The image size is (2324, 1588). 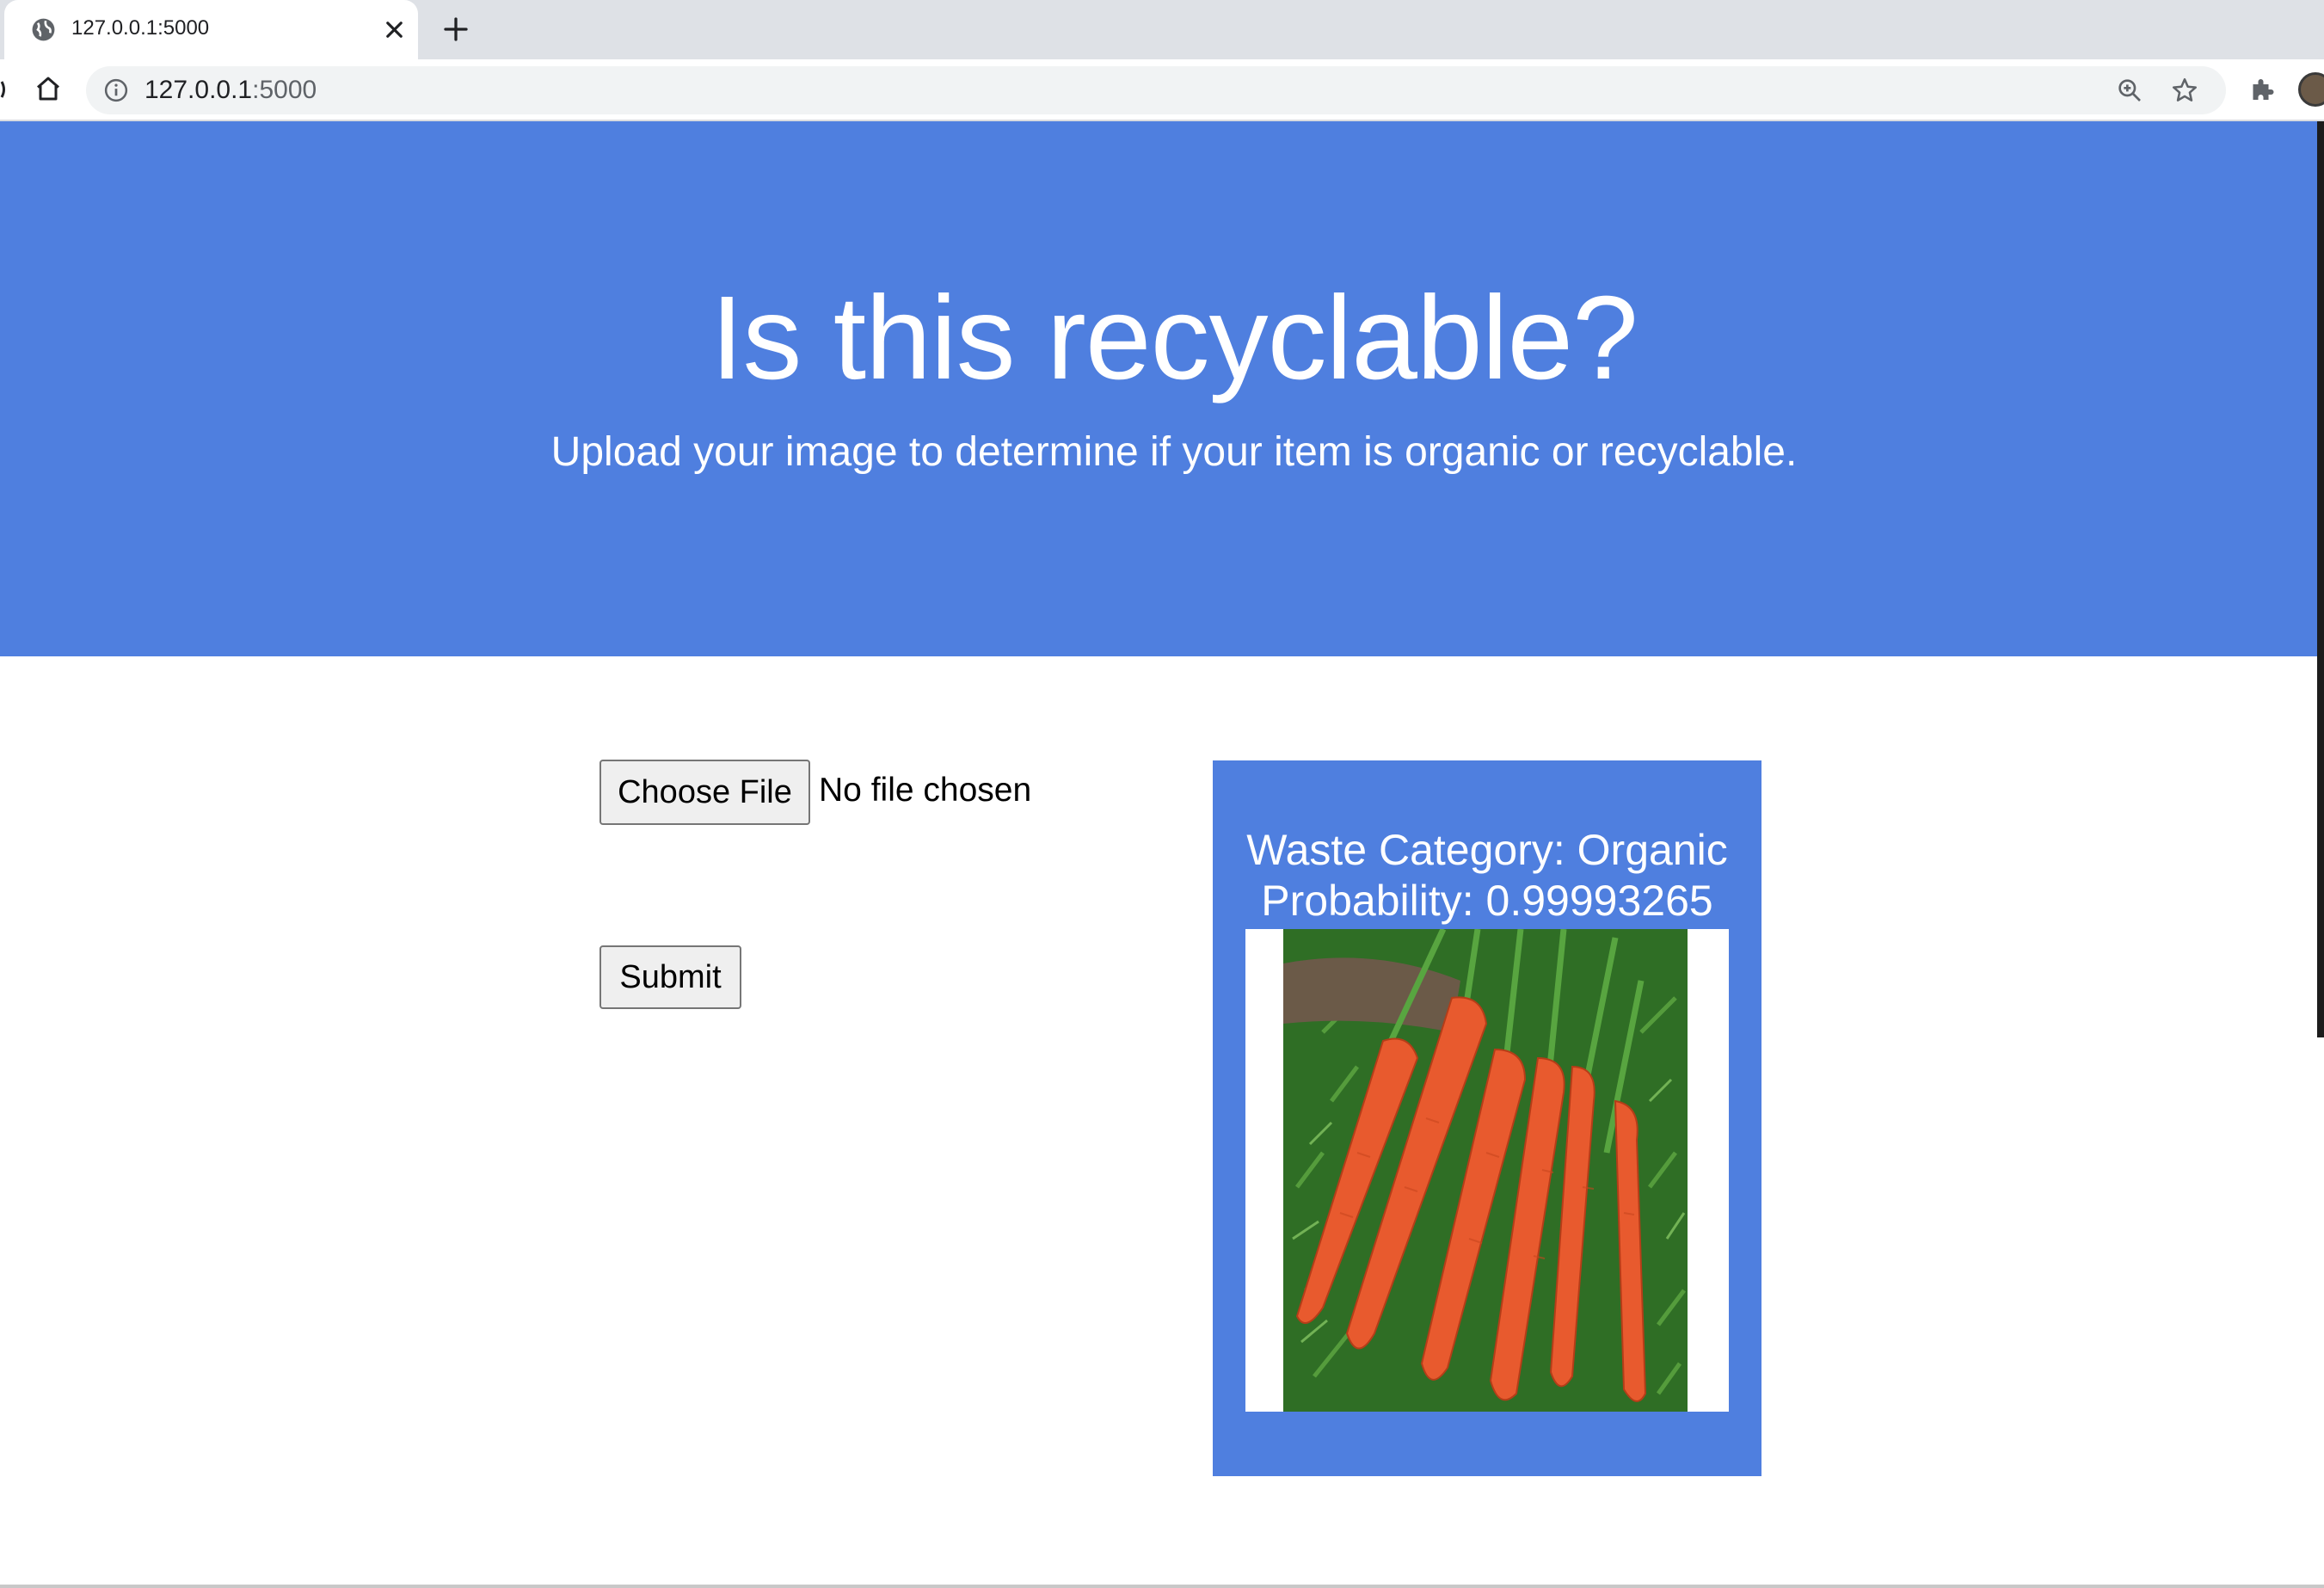 What do you see at coordinates (1162, 1587) in the screenshot?
I see `bottom-divider` at bounding box center [1162, 1587].